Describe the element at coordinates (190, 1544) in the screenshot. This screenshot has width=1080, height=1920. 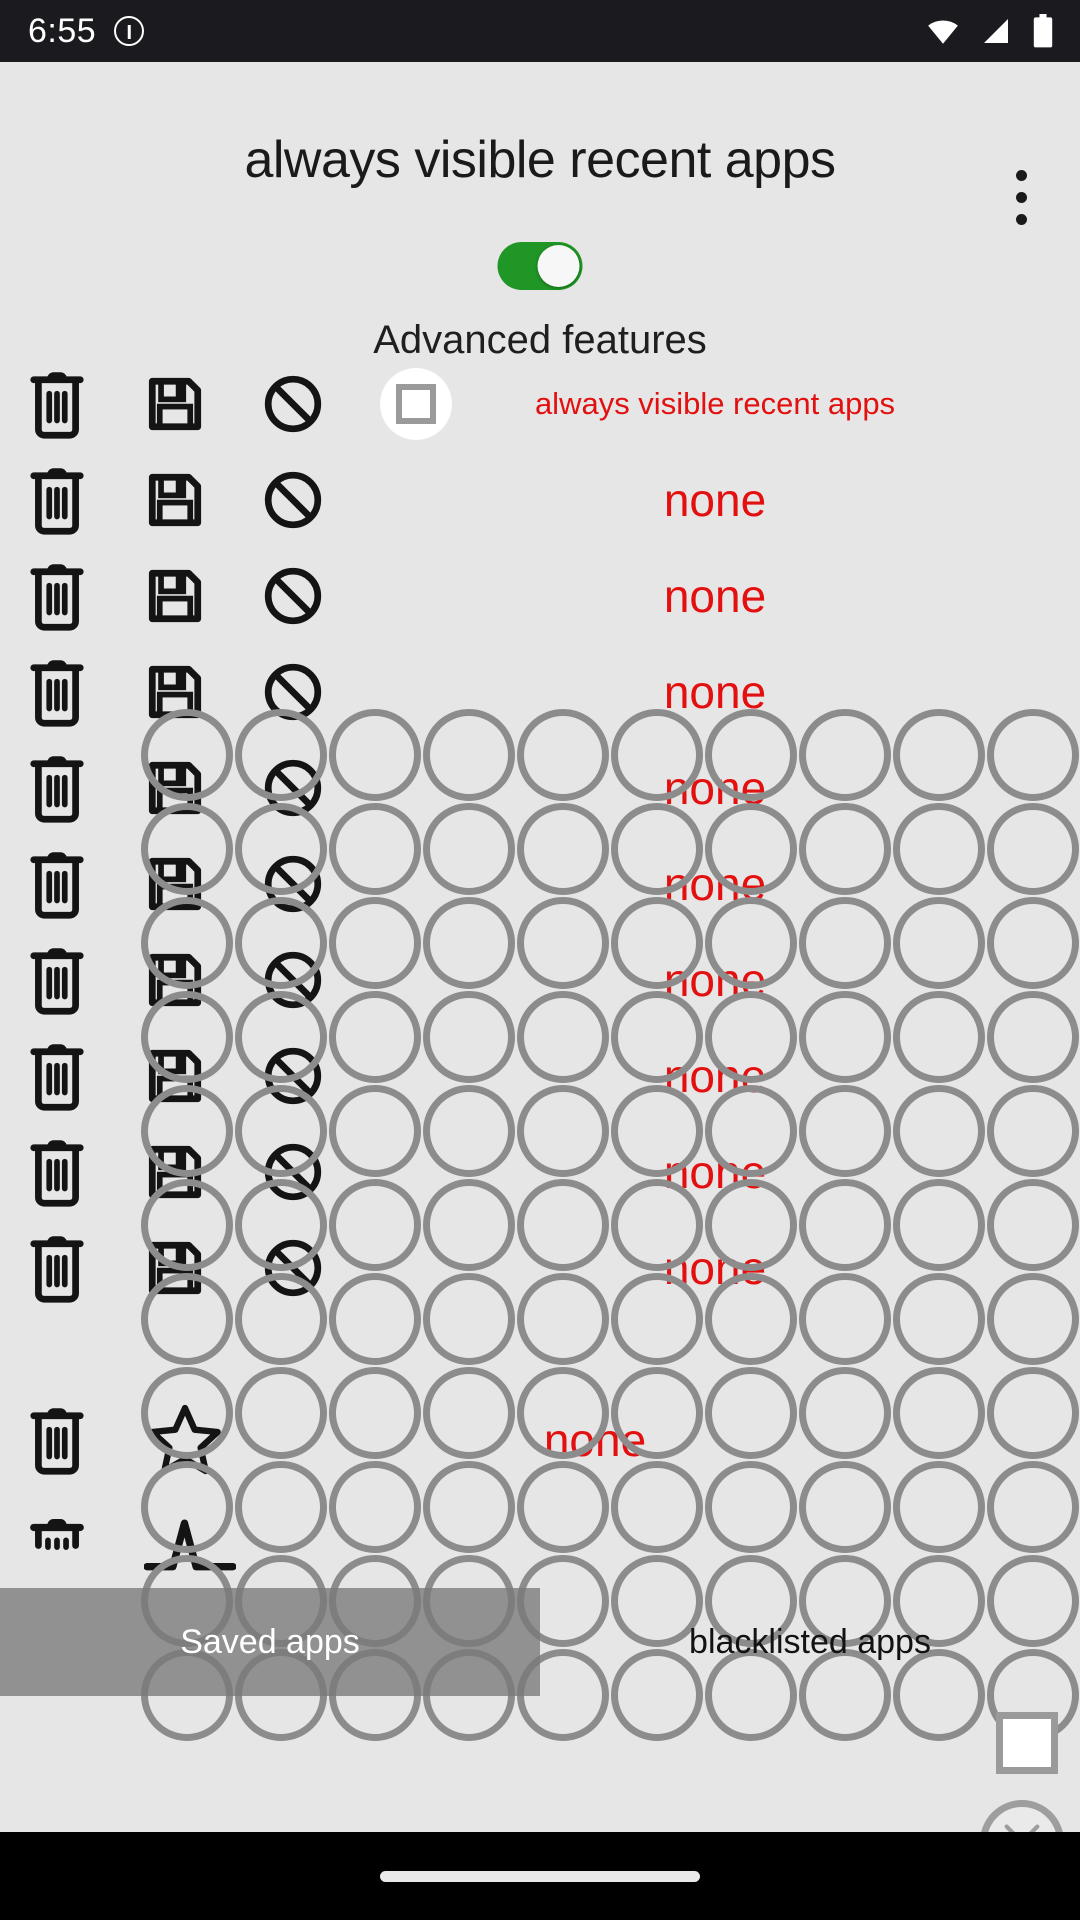
I see `peak-wave-icon` at that location.